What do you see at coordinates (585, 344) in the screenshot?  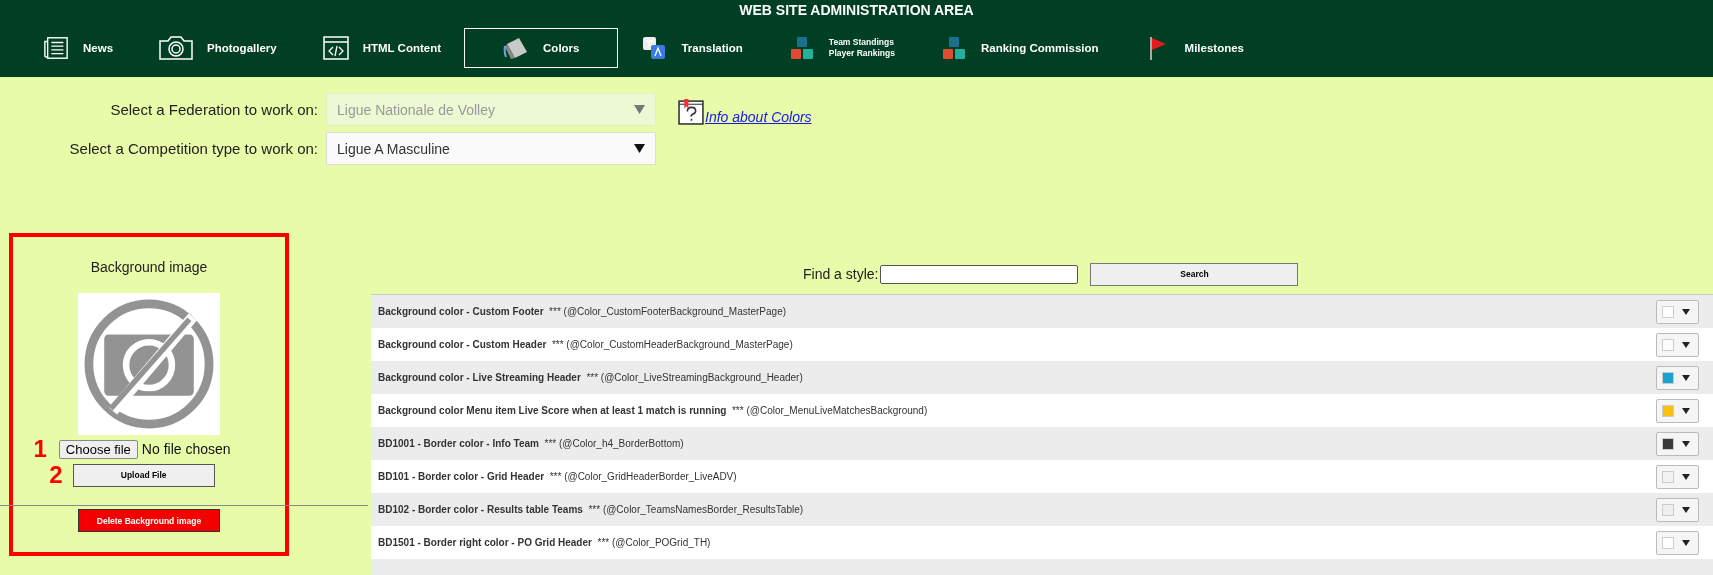 I see `style-name: Background color - Custom Header *** (@Color_CustomHeaderBackground_MasterPage)` at bounding box center [585, 344].